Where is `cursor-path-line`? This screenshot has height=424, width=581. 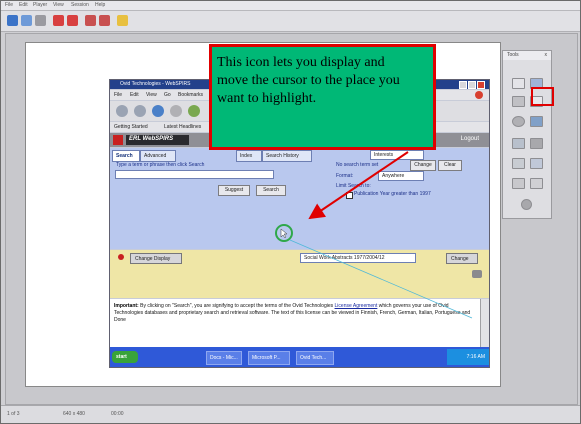
cursor-path-line is located at coordinates (381, 279).